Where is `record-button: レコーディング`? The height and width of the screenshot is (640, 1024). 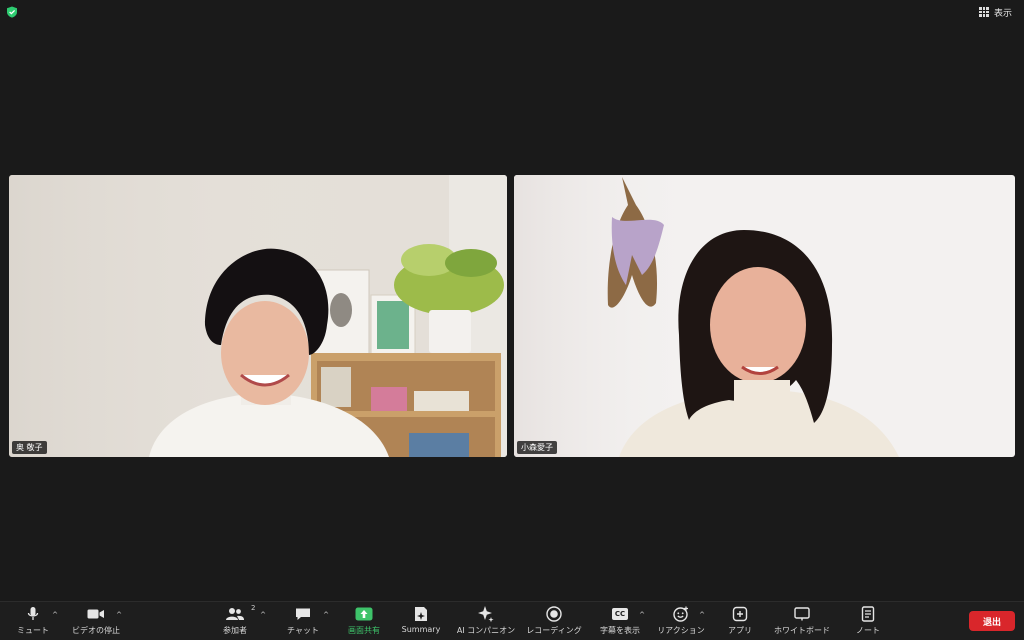 record-button: レコーディング is located at coordinates (554, 621).